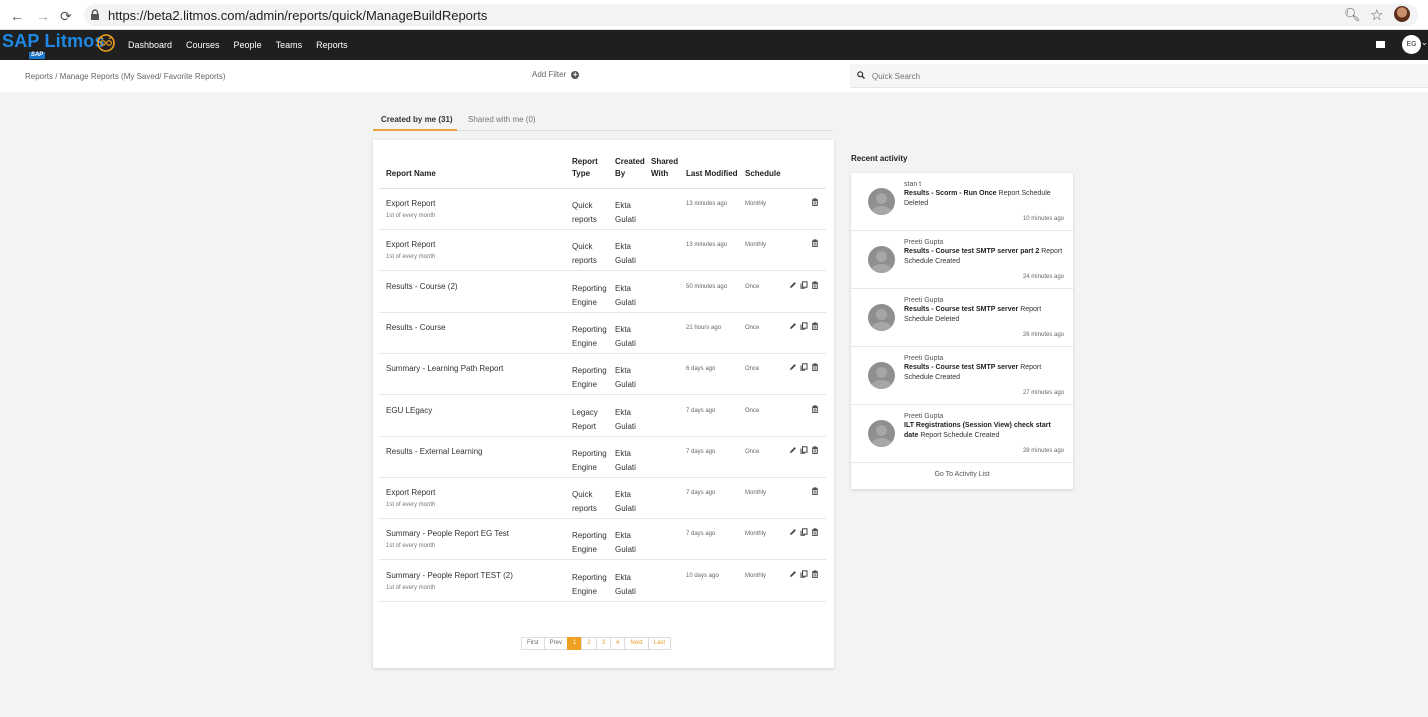 This screenshot has width=1428, height=717. I want to click on page-next: Next, so click(636, 643).